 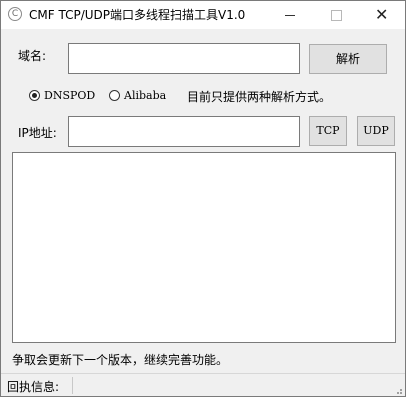 What do you see at coordinates (33, 387) in the screenshot?
I see `status-label: 回执信息:` at bounding box center [33, 387].